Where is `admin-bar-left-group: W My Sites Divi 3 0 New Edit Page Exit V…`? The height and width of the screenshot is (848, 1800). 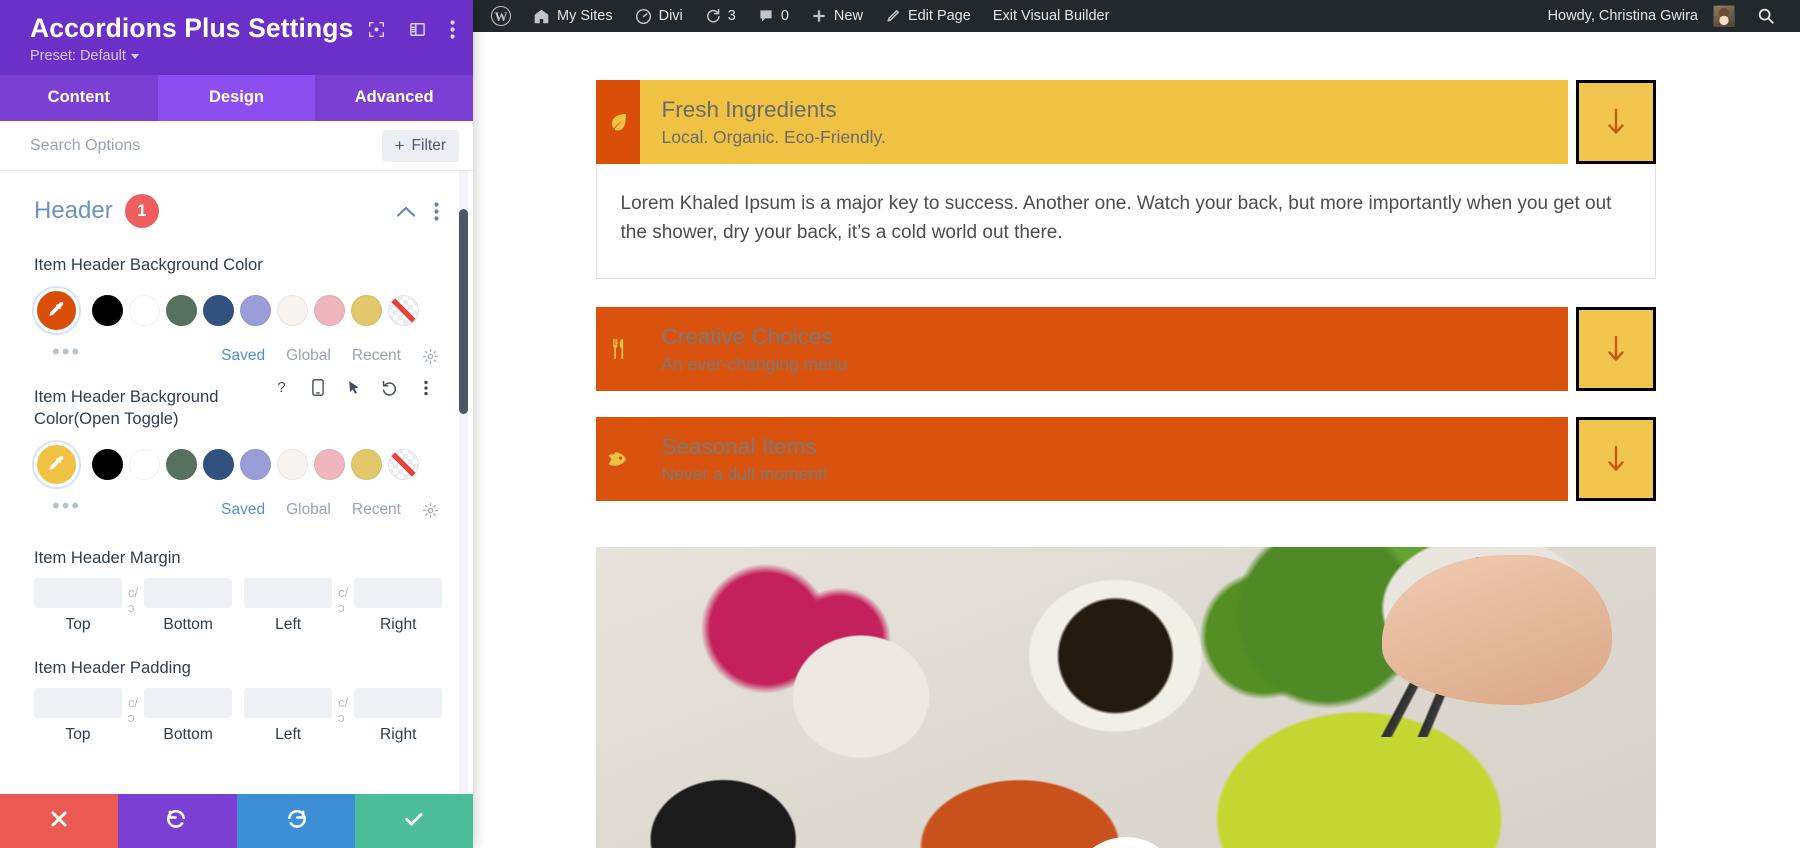 admin-bar-left-group: W My Sites Divi 3 0 New Edit Page Exit V… is located at coordinates (800, 16).